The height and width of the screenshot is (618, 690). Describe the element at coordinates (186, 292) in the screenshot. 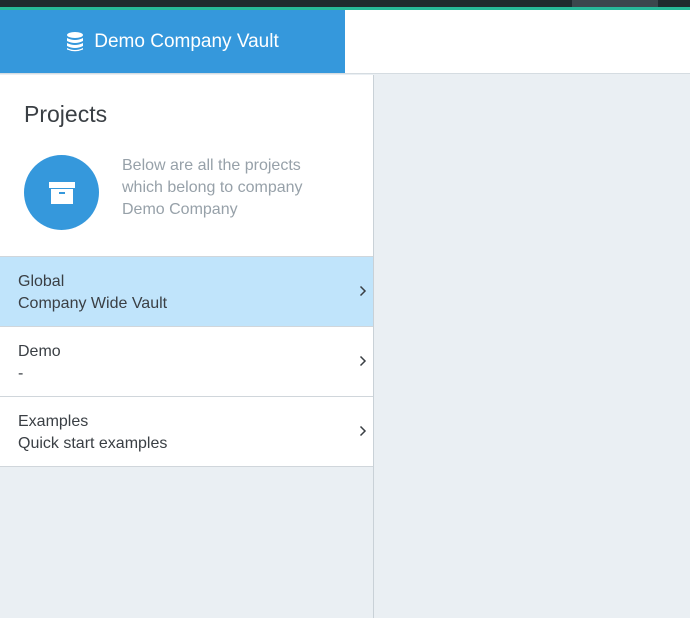

I see `project-item-global: Global Company Wide Vault` at that location.